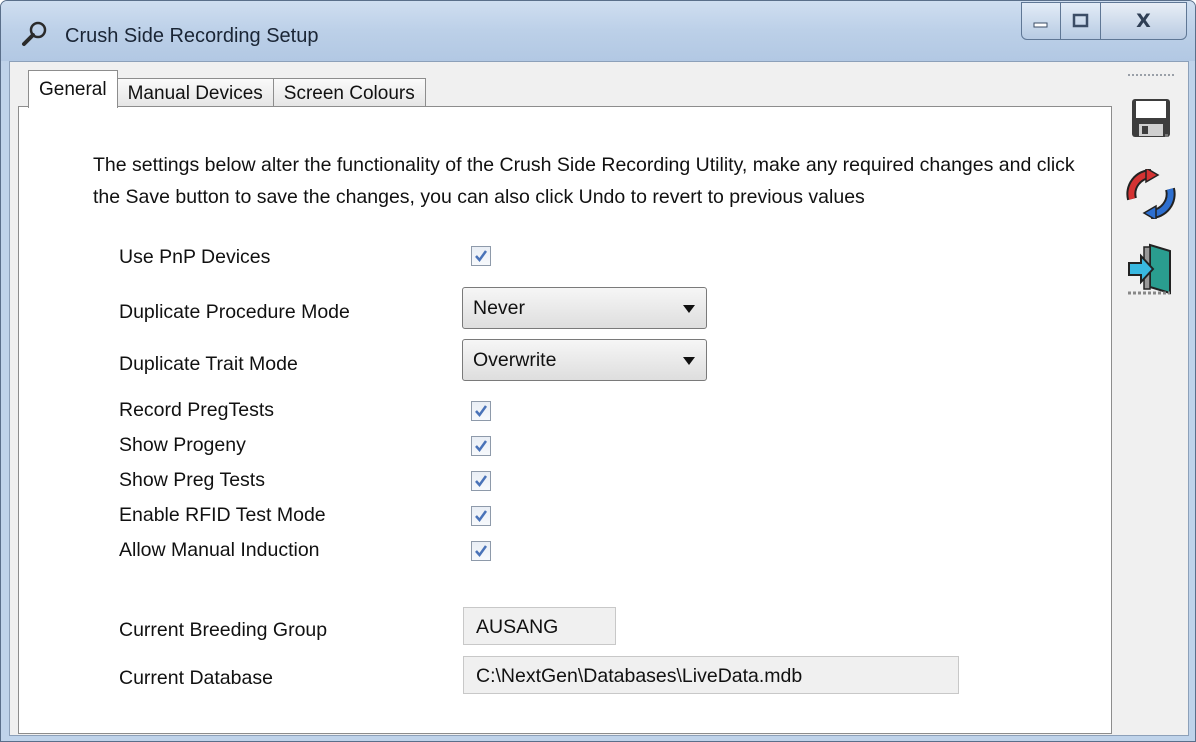 The image size is (1196, 742). Describe the element at coordinates (598, 31) in the screenshot. I see `title-bar: Crush Side Recording Setup X` at that location.